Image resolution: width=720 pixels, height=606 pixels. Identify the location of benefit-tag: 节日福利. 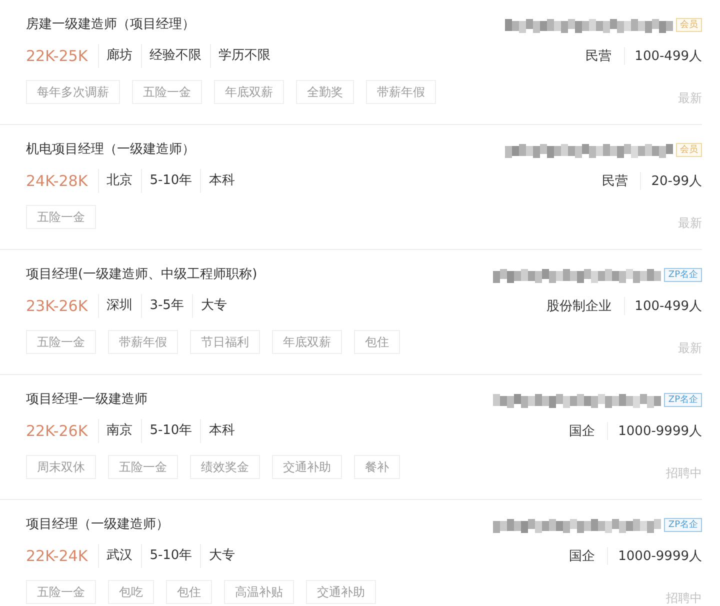
(225, 342).